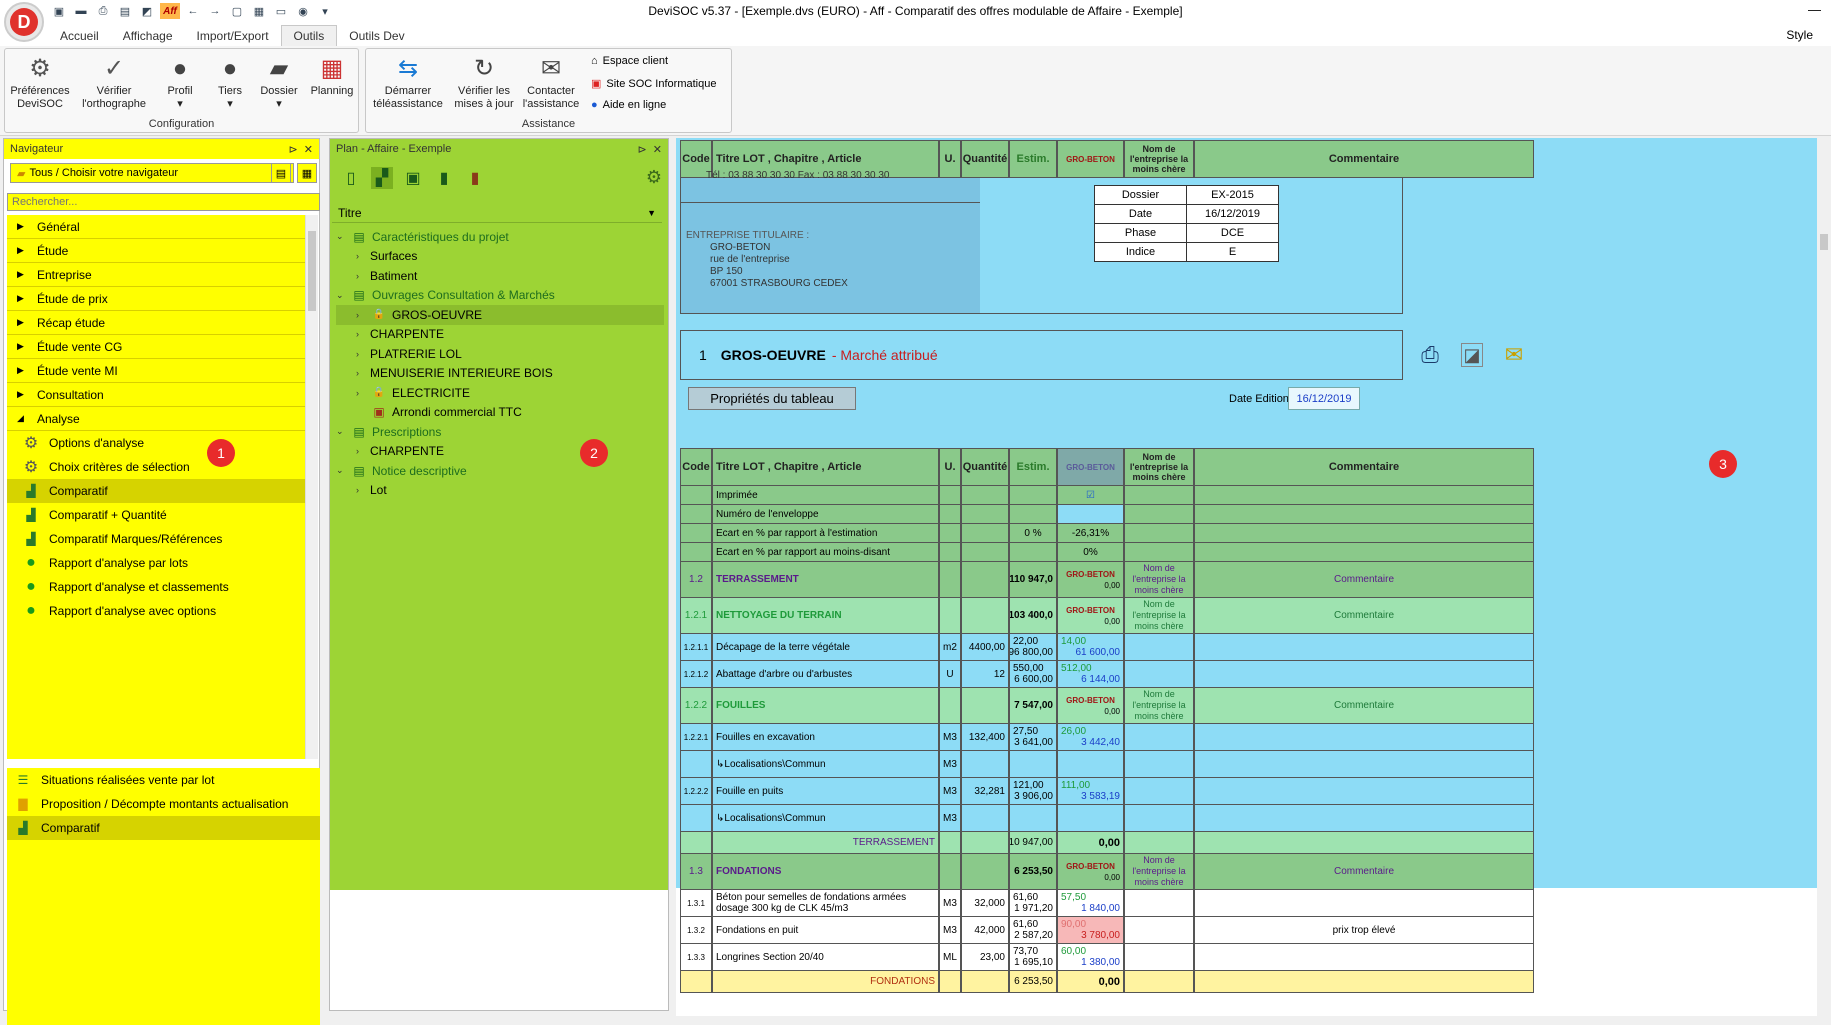 The height and width of the screenshot is (1025, 1831). I want to click on profil-button: ● Profil ▾, so click(180, 82).